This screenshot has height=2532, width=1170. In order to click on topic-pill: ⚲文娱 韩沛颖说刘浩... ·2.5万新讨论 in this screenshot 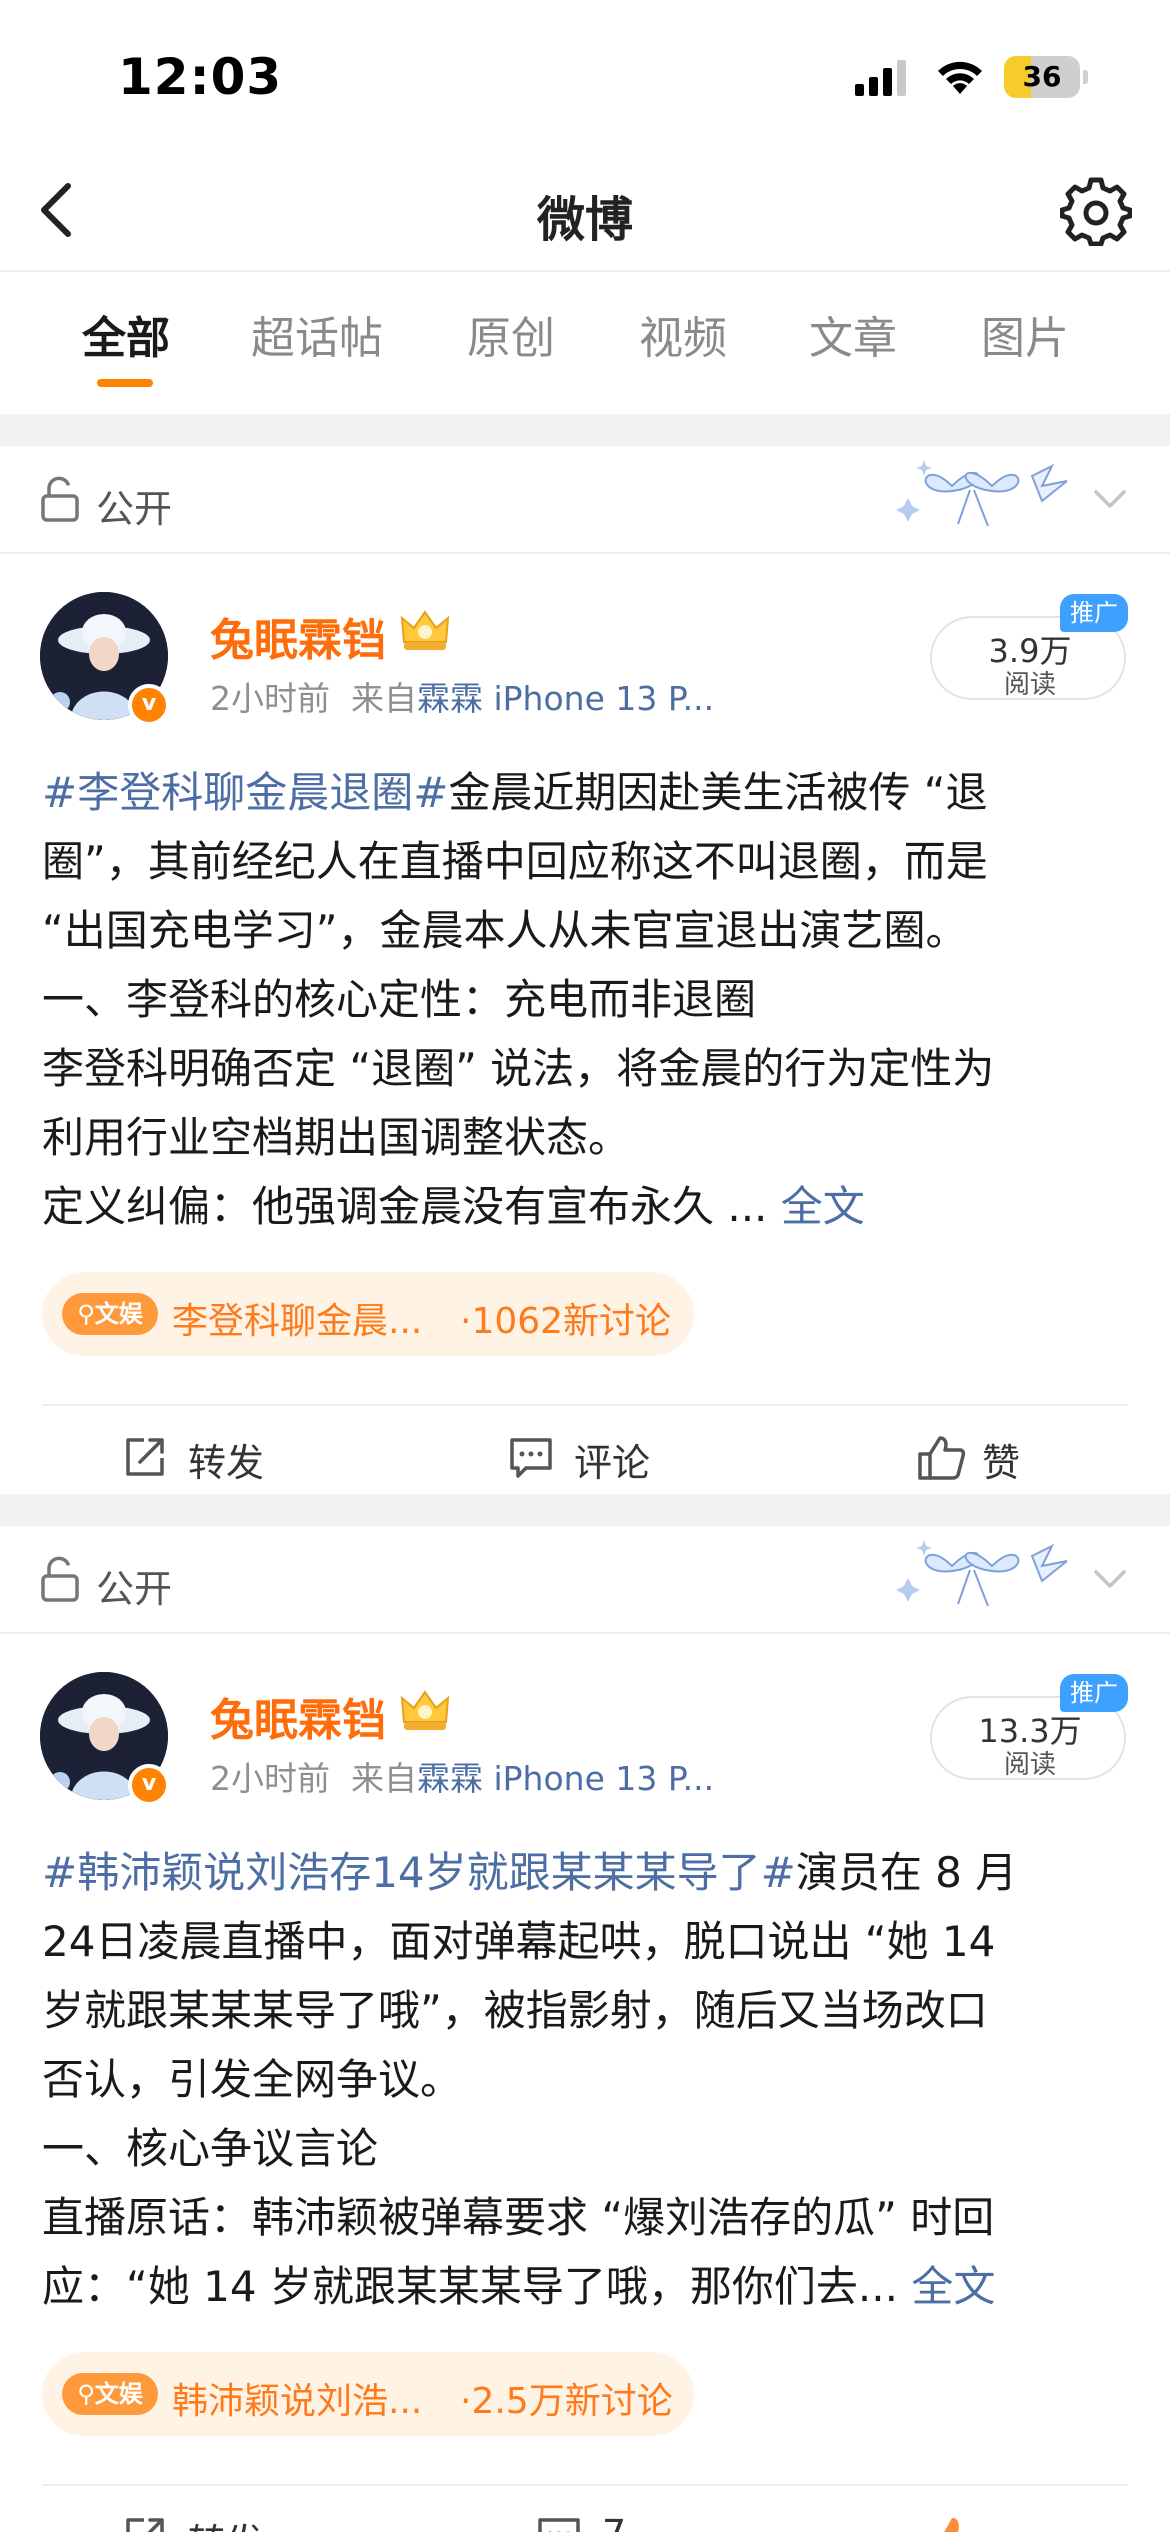, I will do `click(368, 2394)`.